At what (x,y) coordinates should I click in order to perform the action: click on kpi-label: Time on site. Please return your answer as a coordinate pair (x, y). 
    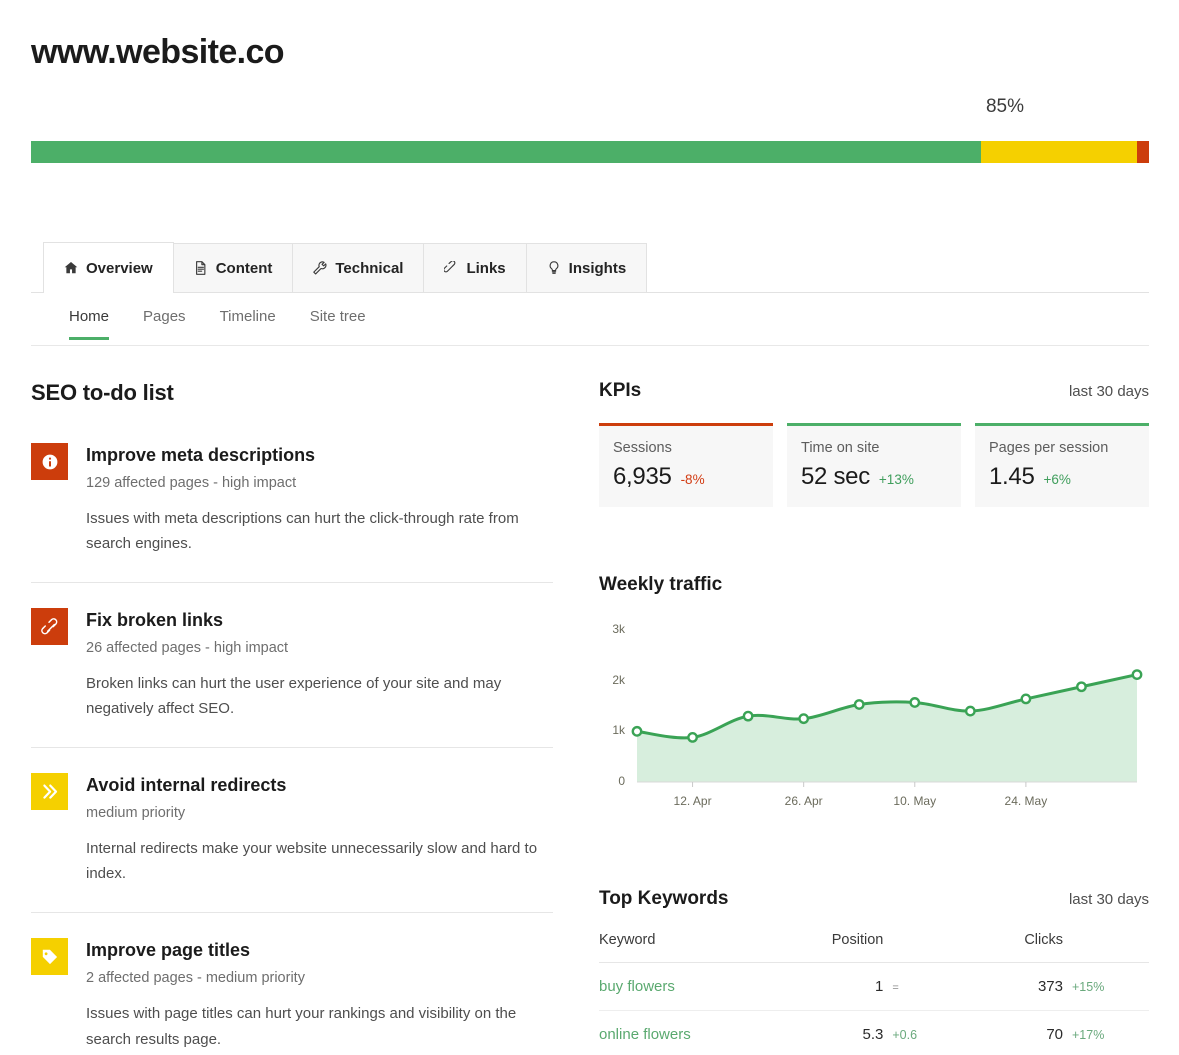
    Looking at the image, I should click on (840, 448).